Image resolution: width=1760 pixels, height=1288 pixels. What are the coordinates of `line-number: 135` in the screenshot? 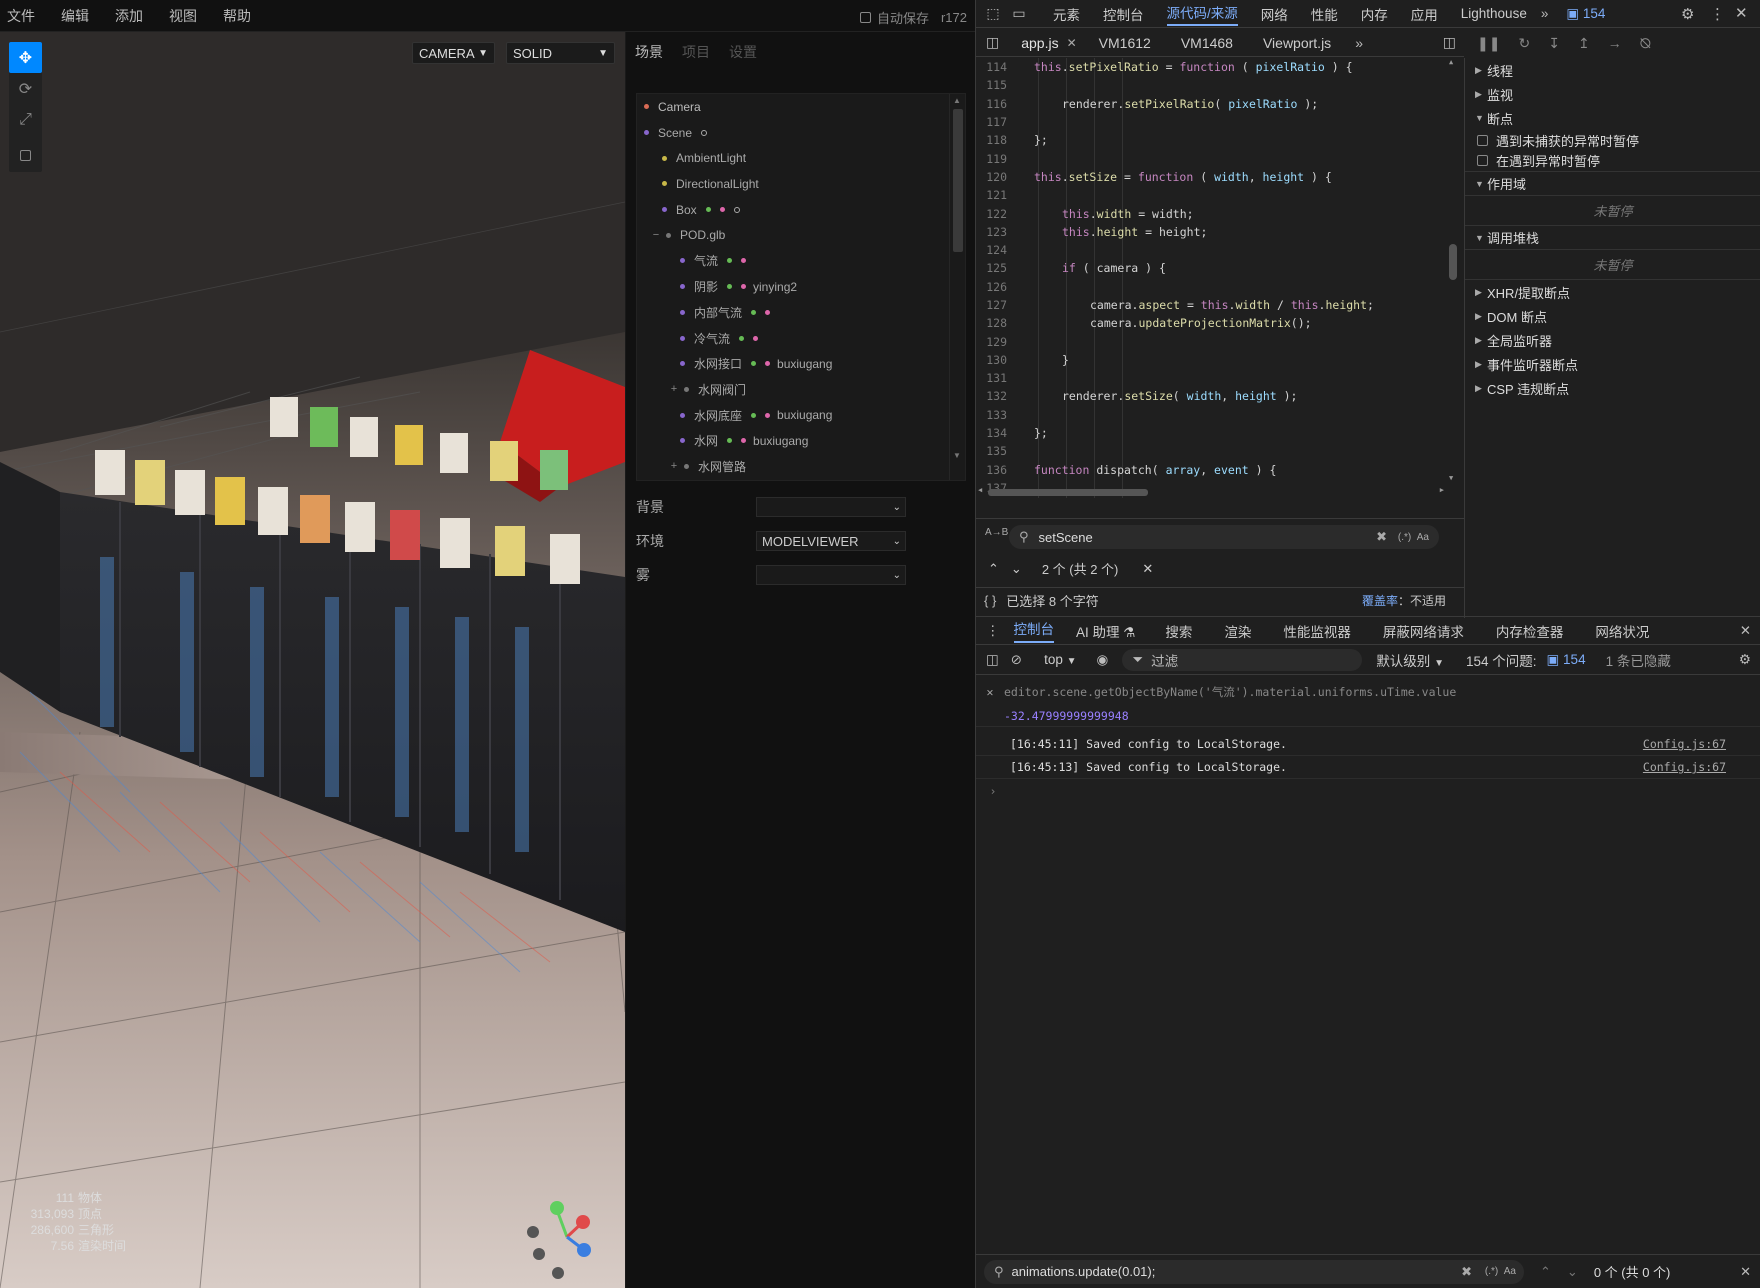 It's located at (997, 451).